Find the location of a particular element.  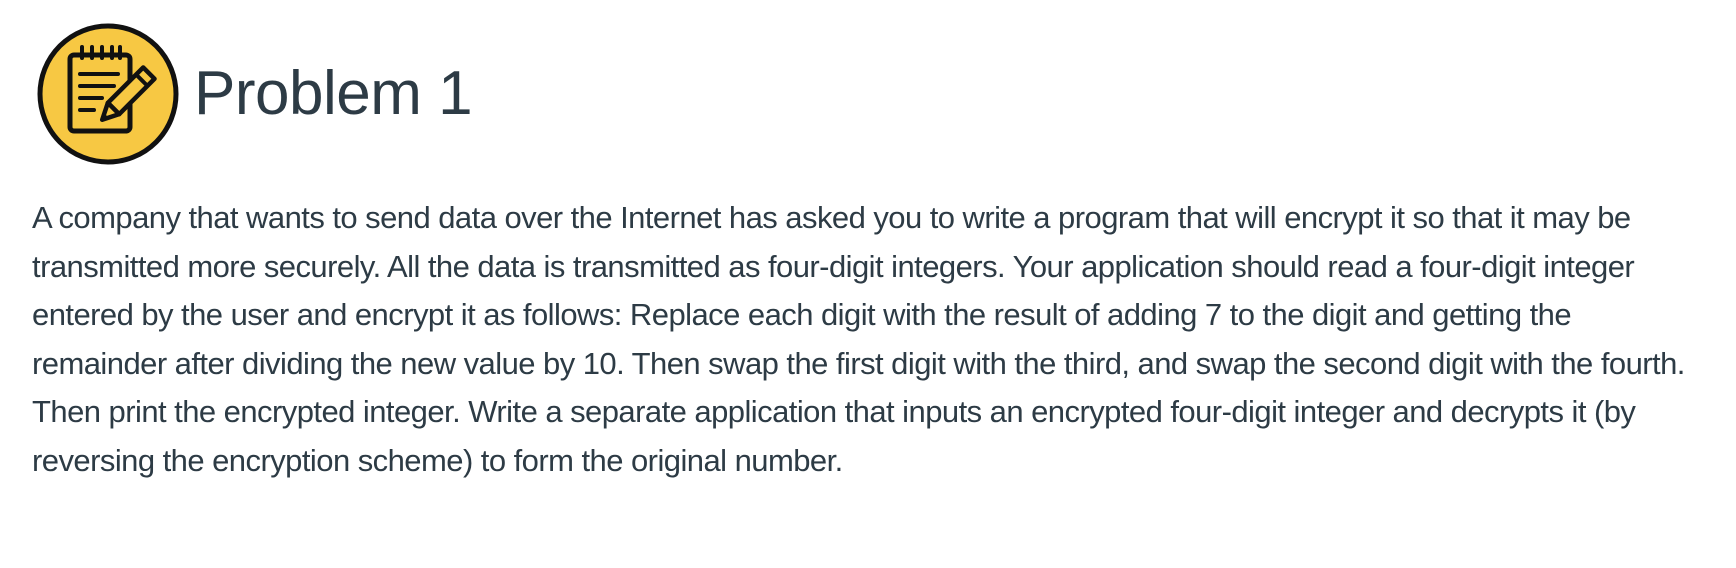

notepad-pencil-icon is located at coordinates (108, 94).